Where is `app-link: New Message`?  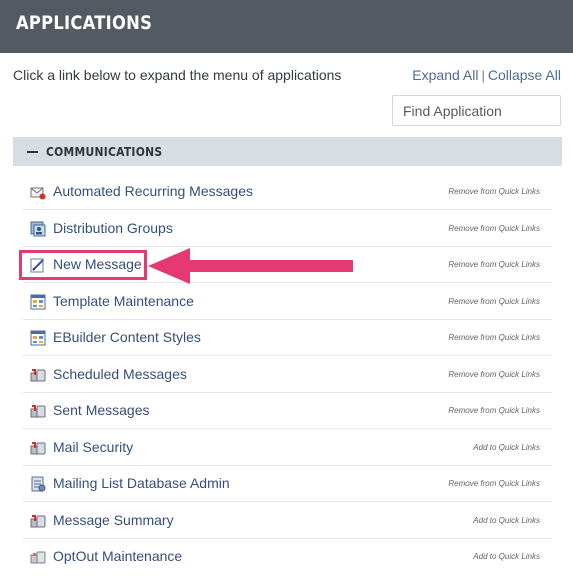 app-link: New Message is located at coordinates (97, 264).